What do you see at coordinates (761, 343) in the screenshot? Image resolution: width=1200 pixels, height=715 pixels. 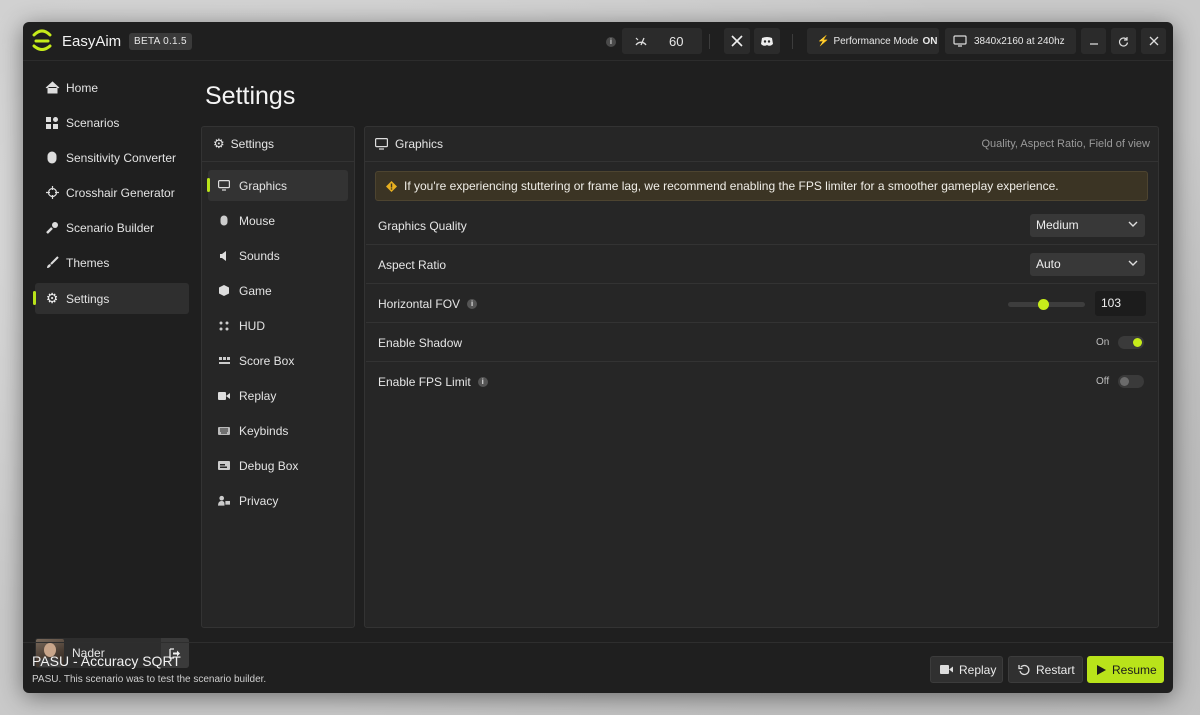 I see `setting-row-enable-shadow: Enable Shadow On` at bounding box center [761, 343].